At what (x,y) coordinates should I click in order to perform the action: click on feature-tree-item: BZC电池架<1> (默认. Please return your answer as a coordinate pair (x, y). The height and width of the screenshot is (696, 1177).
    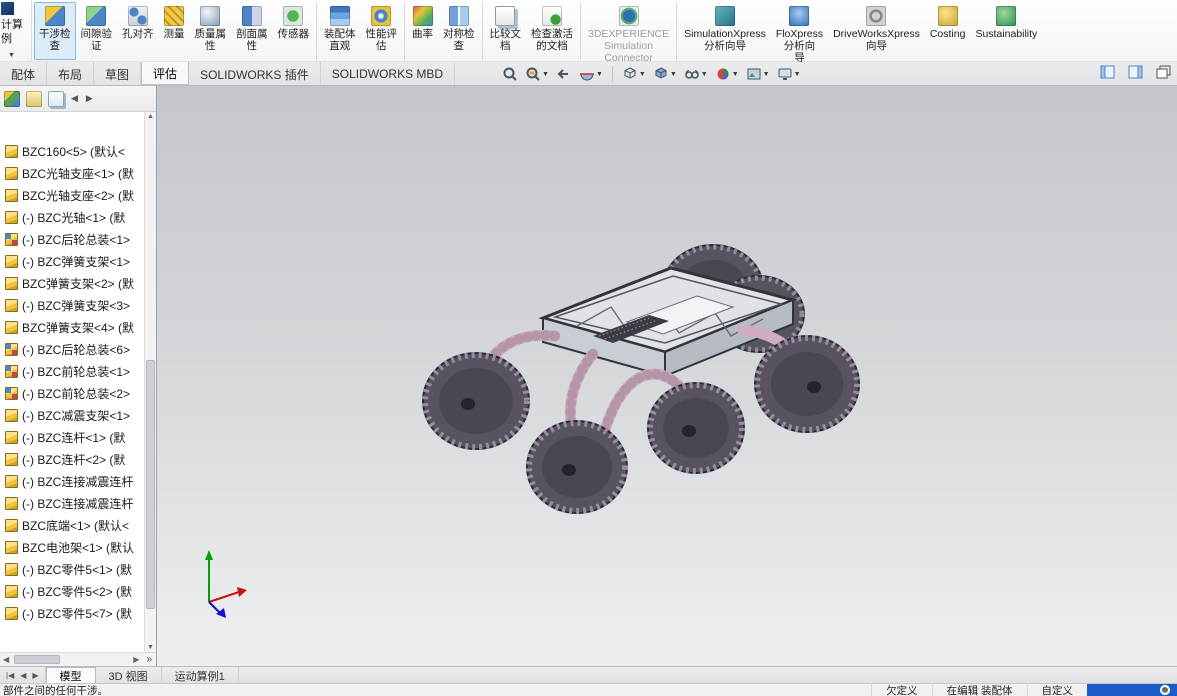
    Looking at the image, I should click on (72, 547).